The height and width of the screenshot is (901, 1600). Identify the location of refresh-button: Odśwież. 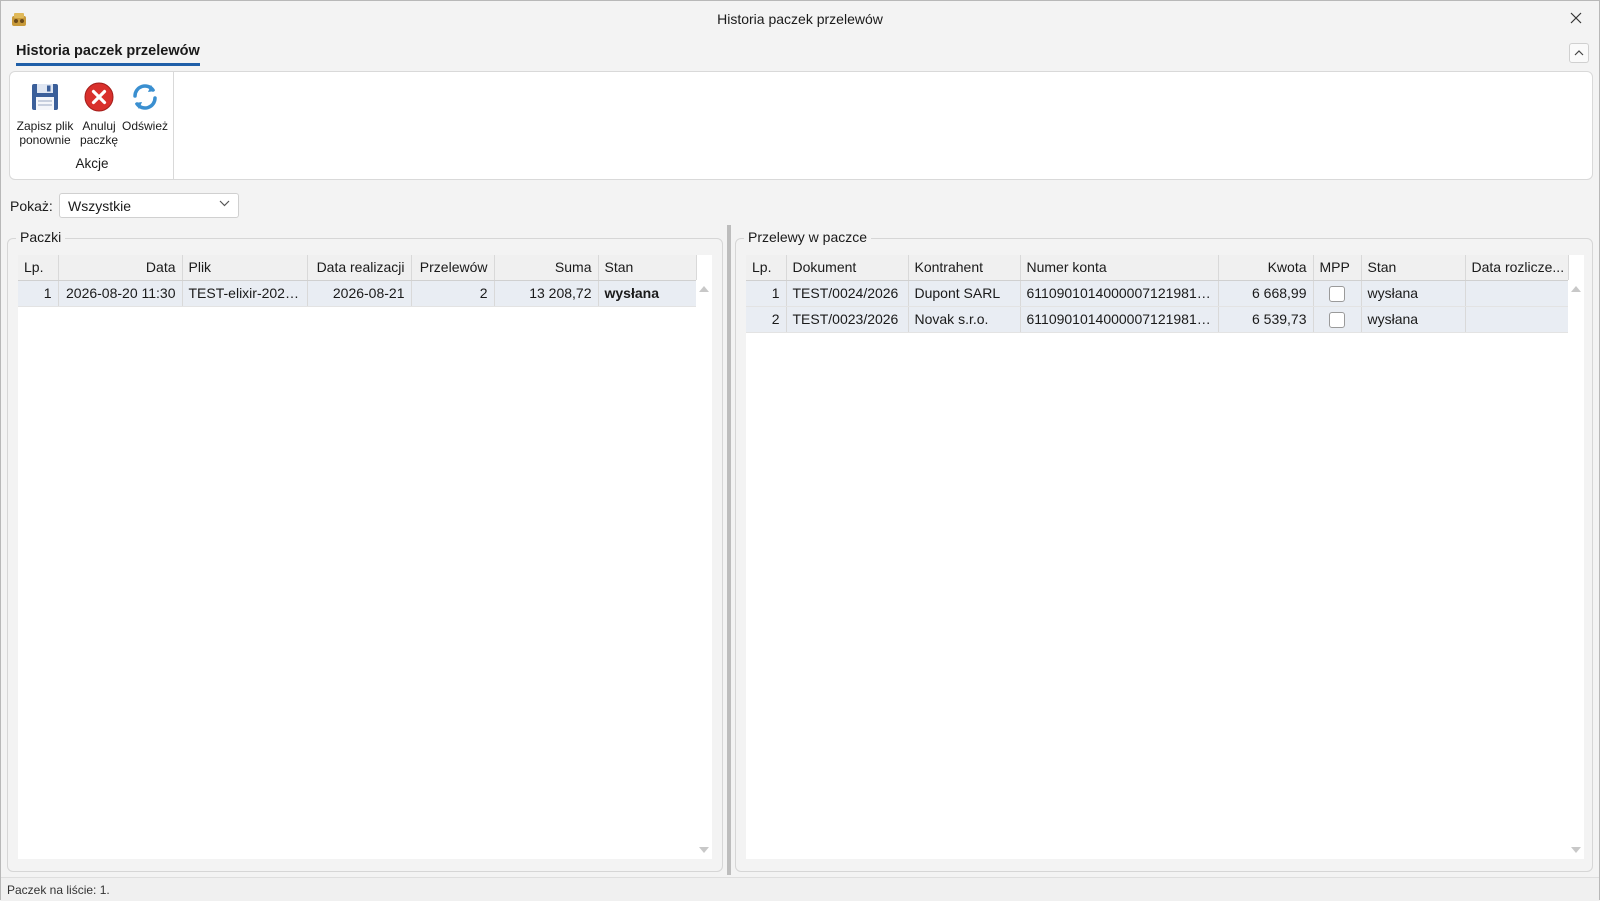
(145, 105).